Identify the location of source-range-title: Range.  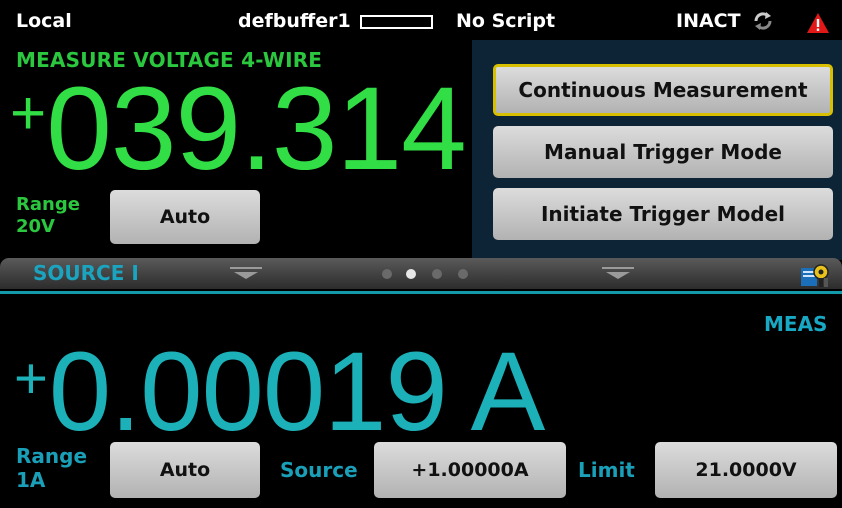
(52, 456).